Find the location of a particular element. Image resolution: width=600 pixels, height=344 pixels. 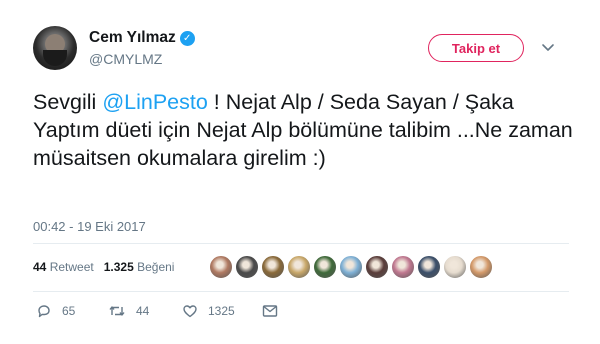

avatar-beard is located at coordinates (55, 58).